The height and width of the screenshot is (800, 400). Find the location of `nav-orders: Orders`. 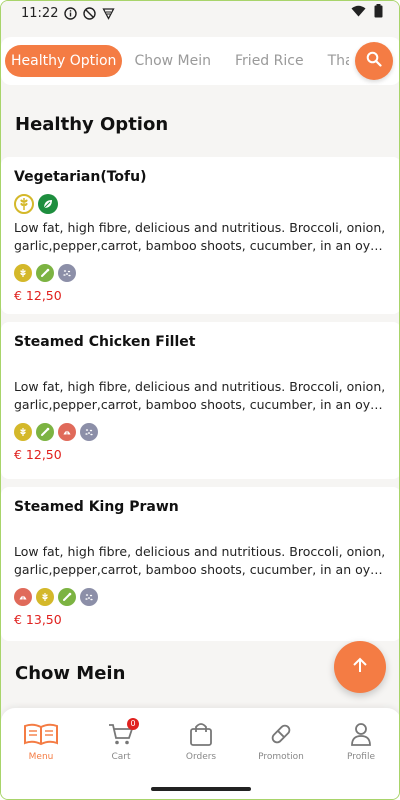

nav-orders: Orders is located at coordinates (201, 742).